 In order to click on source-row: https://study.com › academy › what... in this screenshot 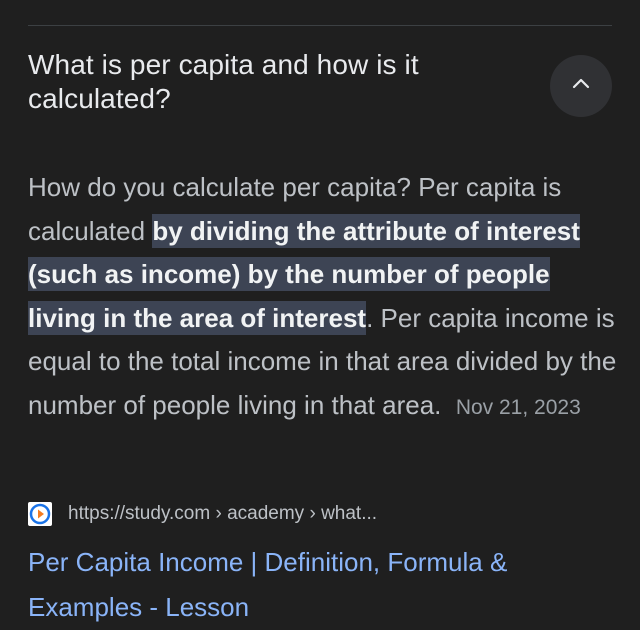, I will do `click(202, 514)`.